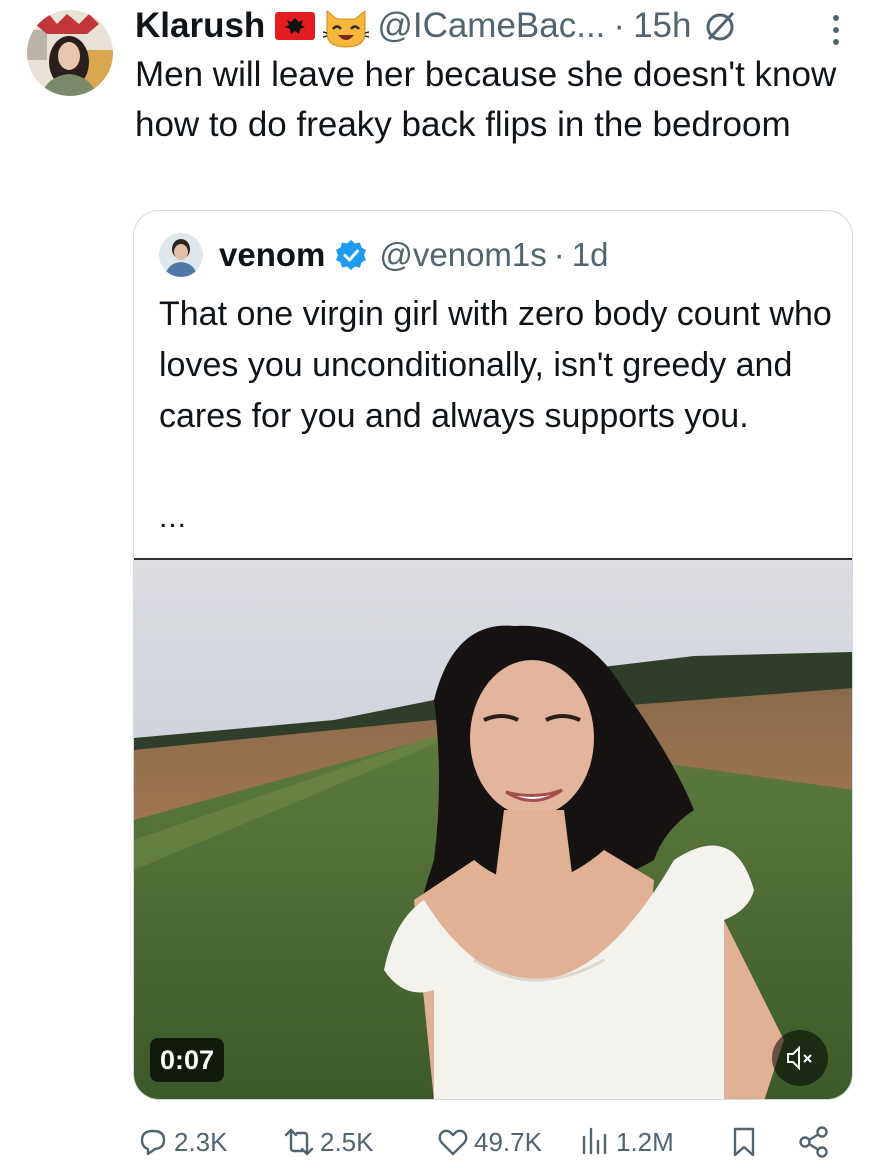  Describe the element at coordinates (181, 255) in the screenshot. I see `quoted-author-avatar` at that location.